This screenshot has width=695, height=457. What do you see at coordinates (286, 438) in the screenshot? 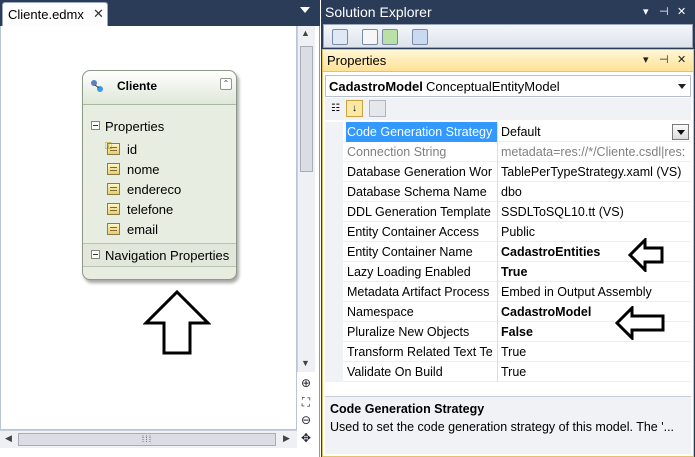
I see `scroll-right-icon: ▶` at bounding box center [286, 438].